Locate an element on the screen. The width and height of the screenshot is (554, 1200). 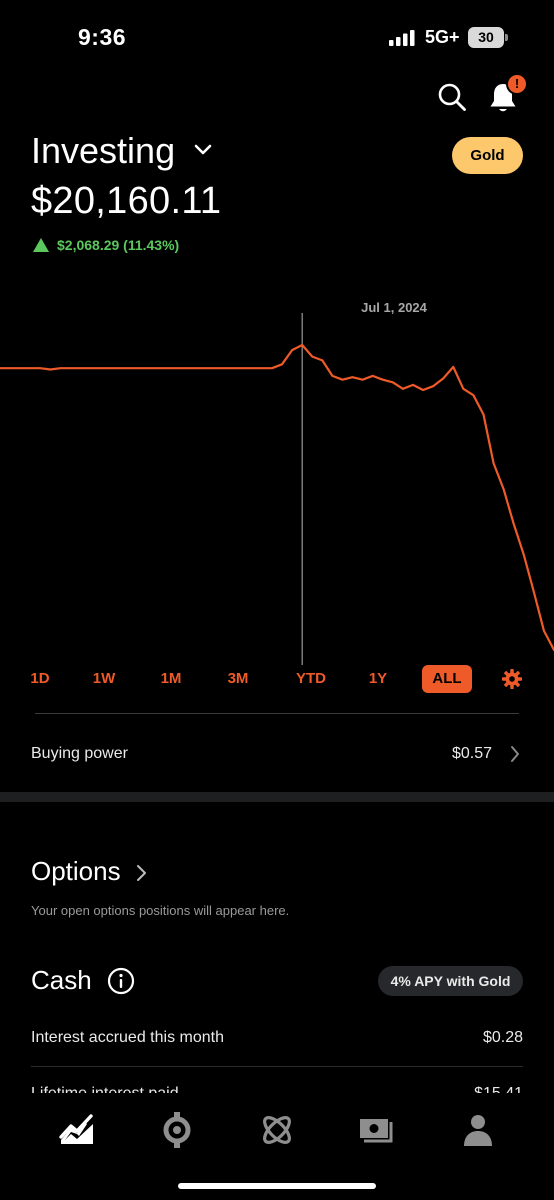
investing-tab is located at coordinates (77, 1130).